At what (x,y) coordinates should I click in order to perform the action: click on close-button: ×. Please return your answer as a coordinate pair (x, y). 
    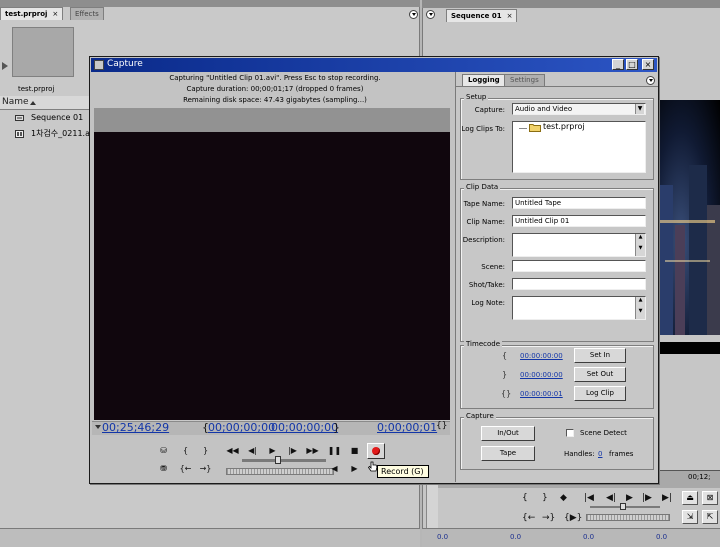
    Looking at the image, I should click on (648, 64).